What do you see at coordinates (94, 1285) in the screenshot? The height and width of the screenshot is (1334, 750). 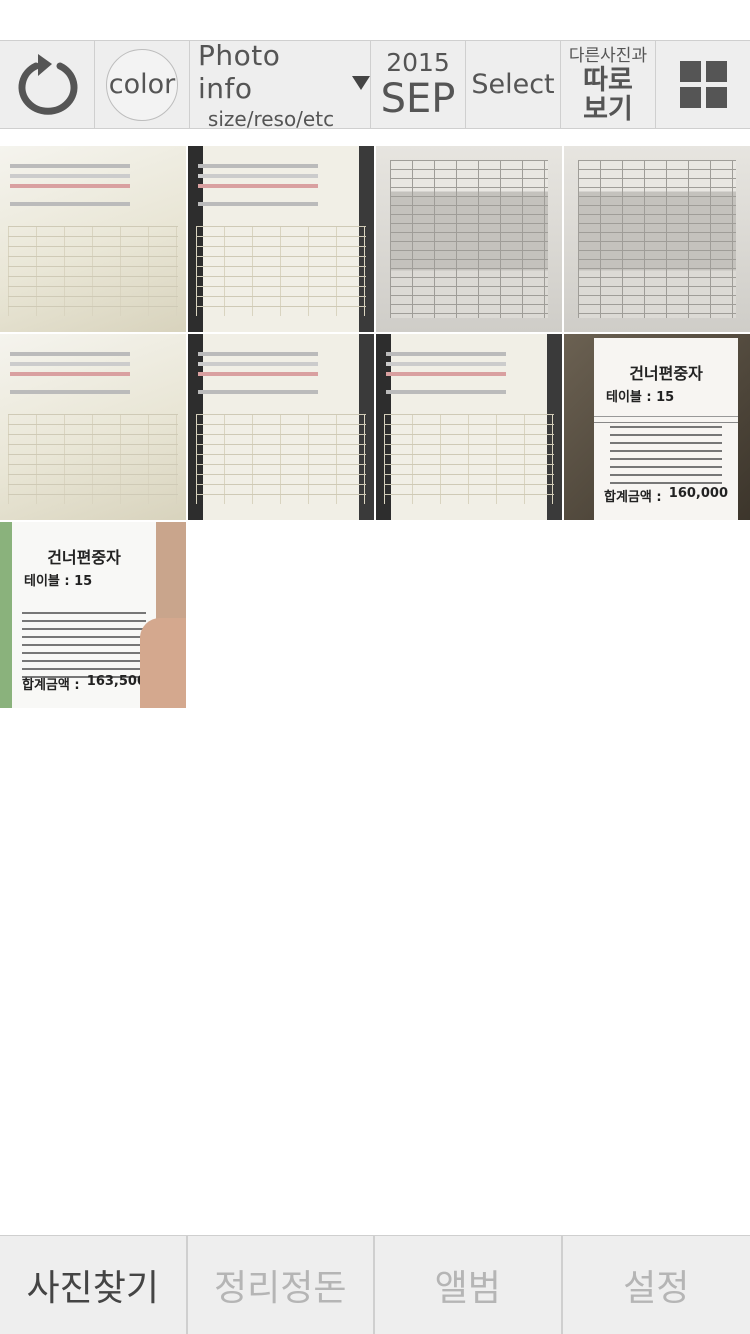 I see `tab-find-photos: 사진찾기` at bounding box center [94, 1285].